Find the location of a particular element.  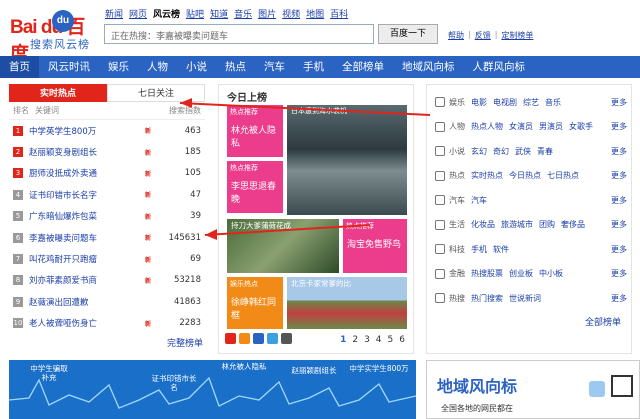

hot-keyword: 广东暗仙爆炸包菜 is located at coordinates (86, 216).